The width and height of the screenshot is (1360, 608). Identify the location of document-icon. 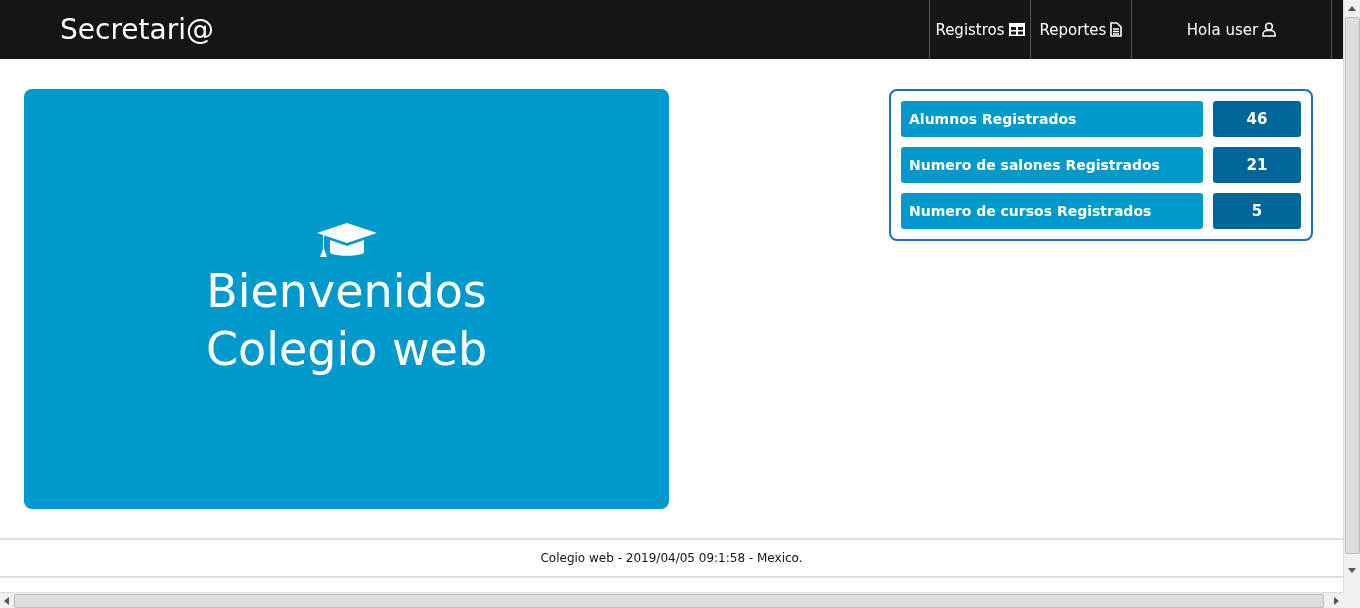
(1116, 29).